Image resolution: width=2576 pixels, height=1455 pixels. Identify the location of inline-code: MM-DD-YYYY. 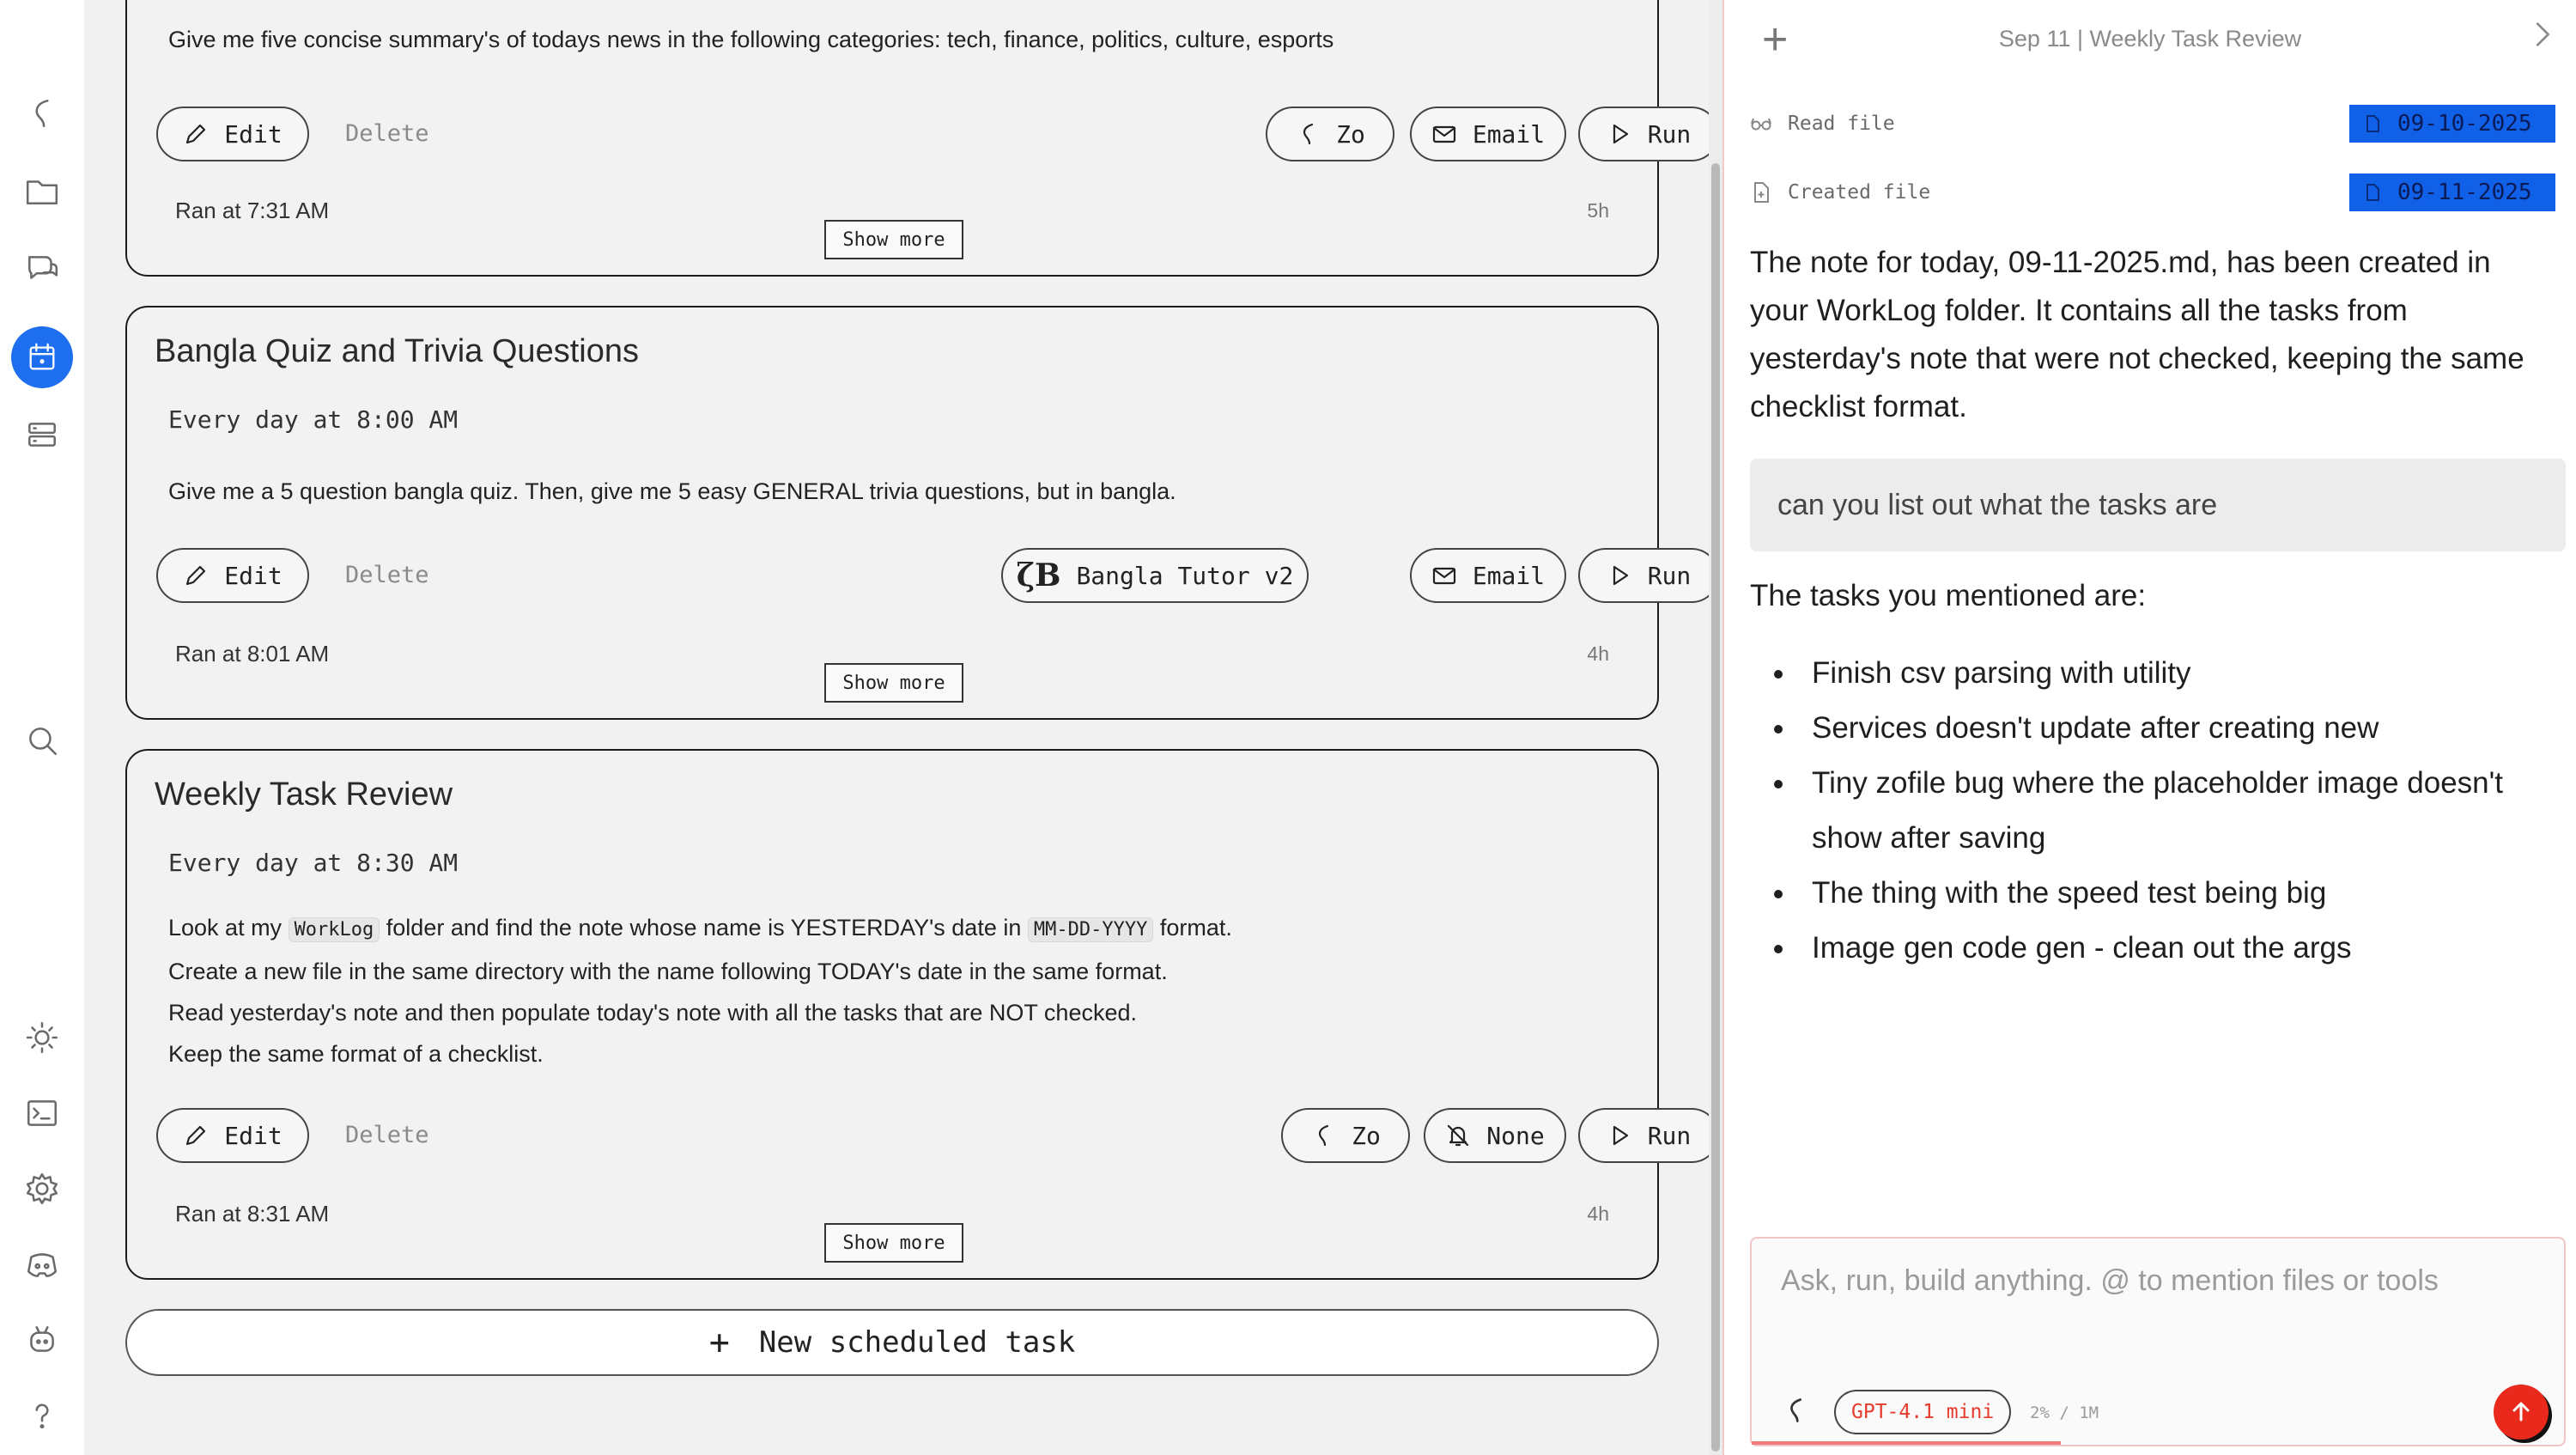
(1090, 930).